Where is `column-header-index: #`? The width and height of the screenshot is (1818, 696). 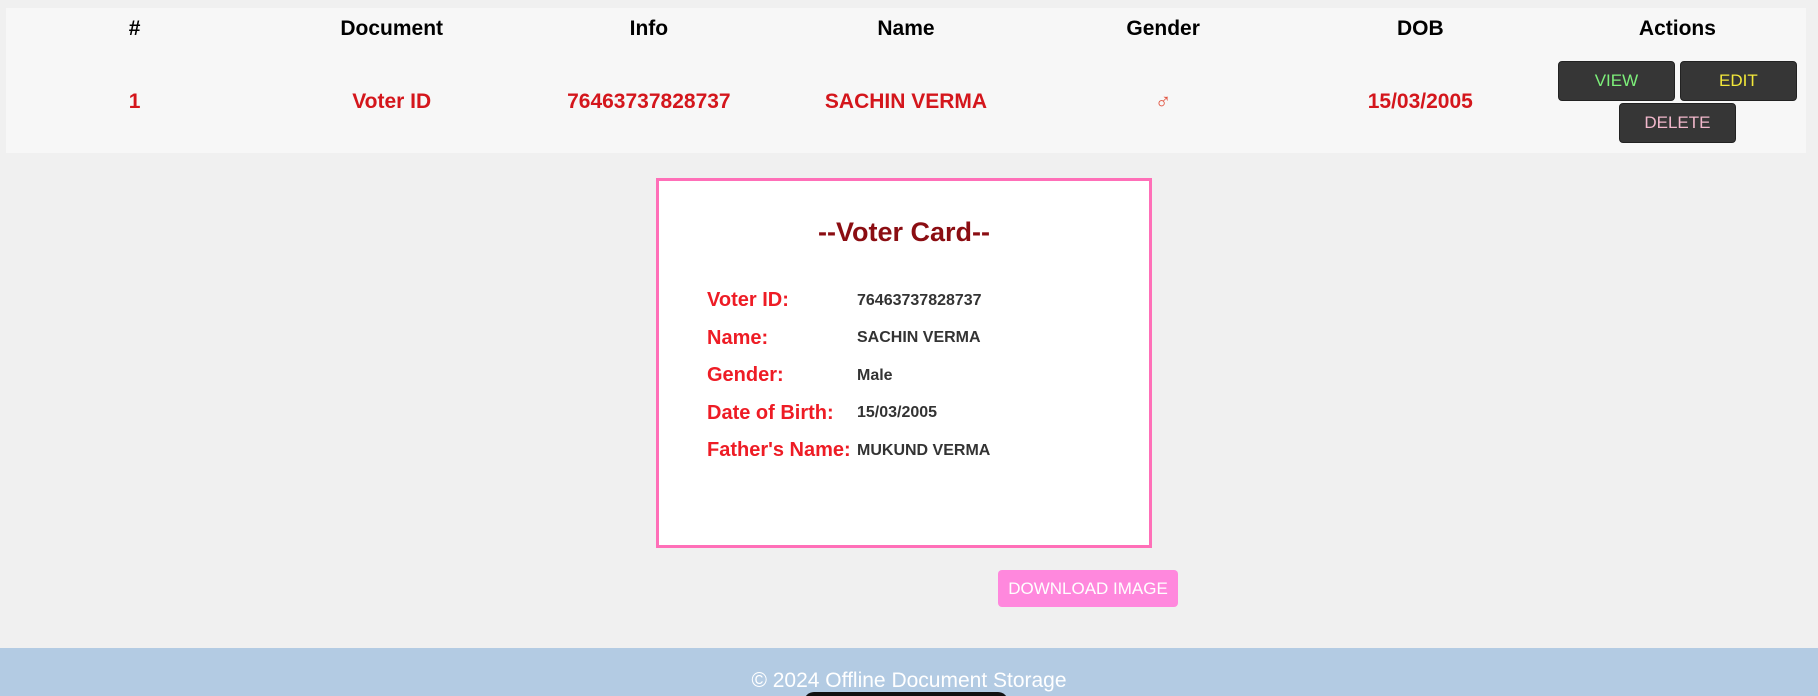 column-header-index: # is located at coordinates (134, 28).